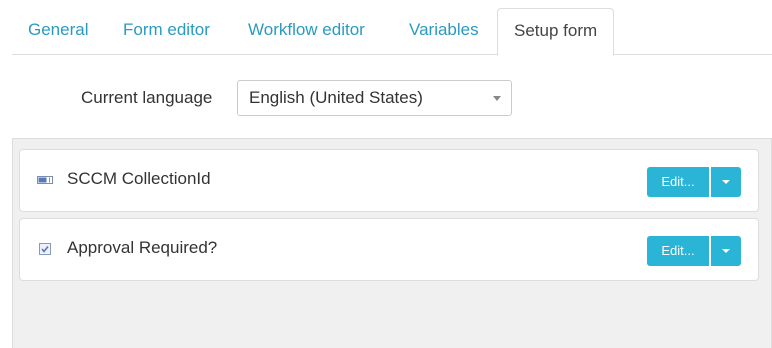  Describe the element at coordinates (142, 247) in the screenshot. I see `field-name: Approval Required?` at that location.